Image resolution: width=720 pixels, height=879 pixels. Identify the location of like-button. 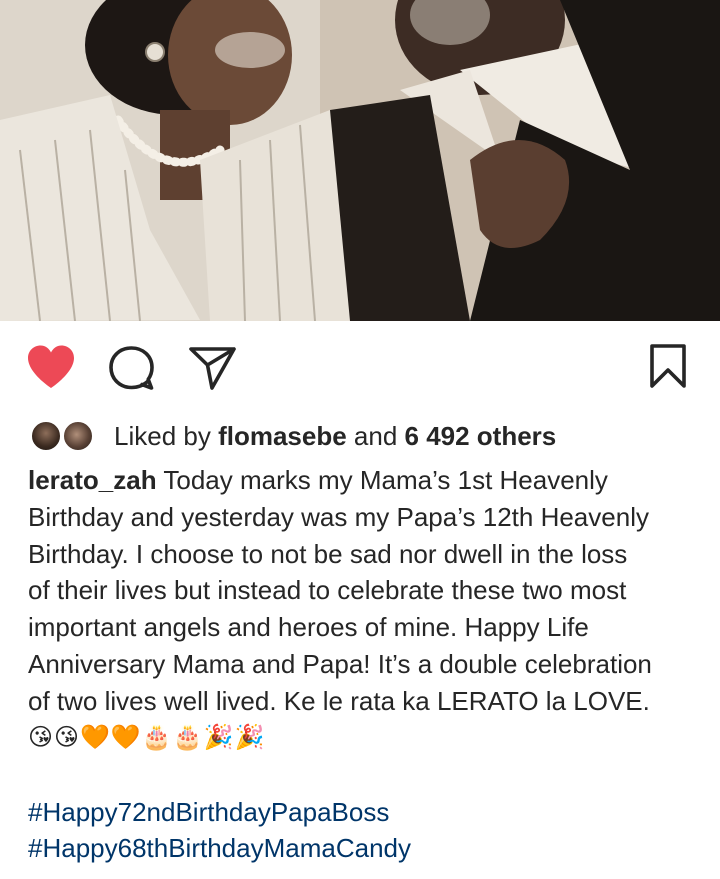
(51, 367).